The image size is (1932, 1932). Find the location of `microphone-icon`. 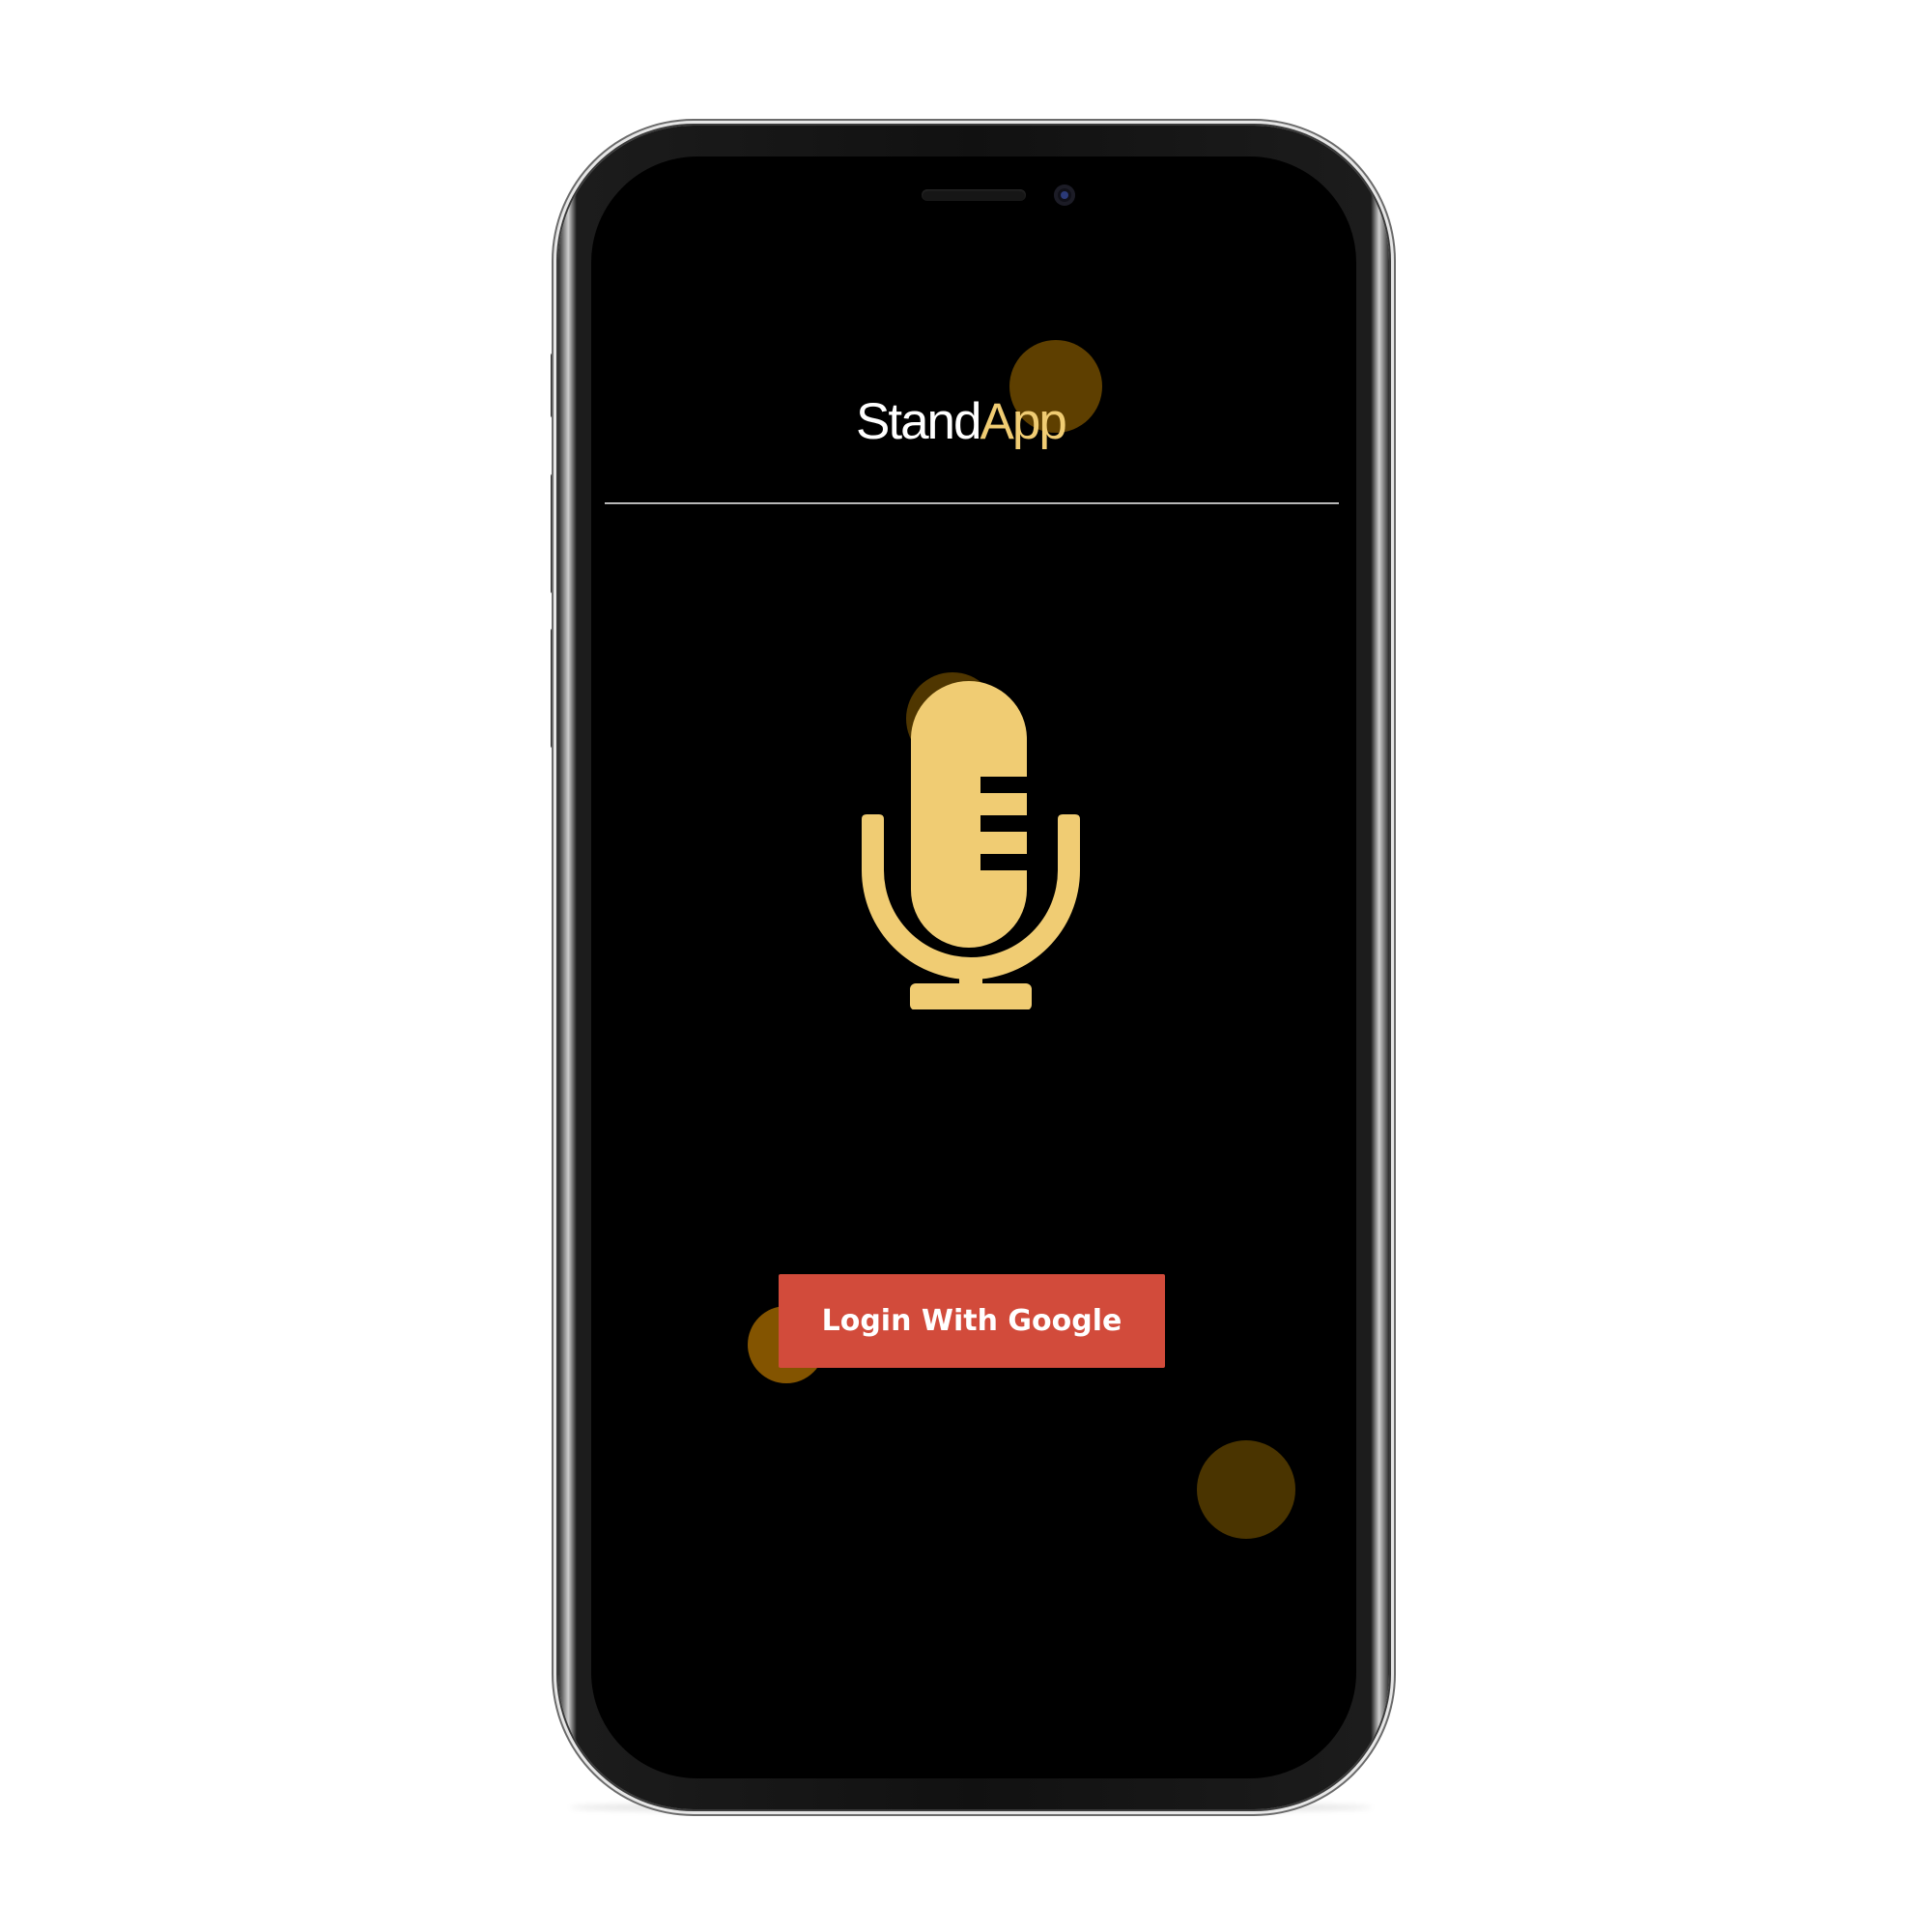

microphone-icon is located at coordinates (971, 845).